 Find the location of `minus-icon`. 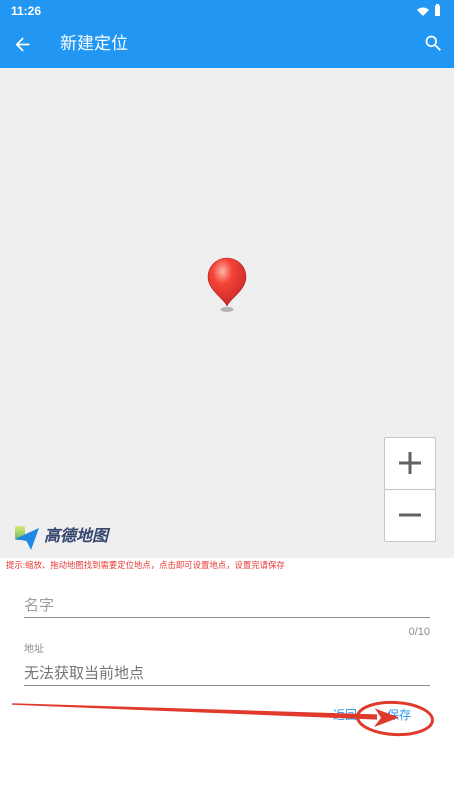

minus-icon is located at coordinates (410, 515).